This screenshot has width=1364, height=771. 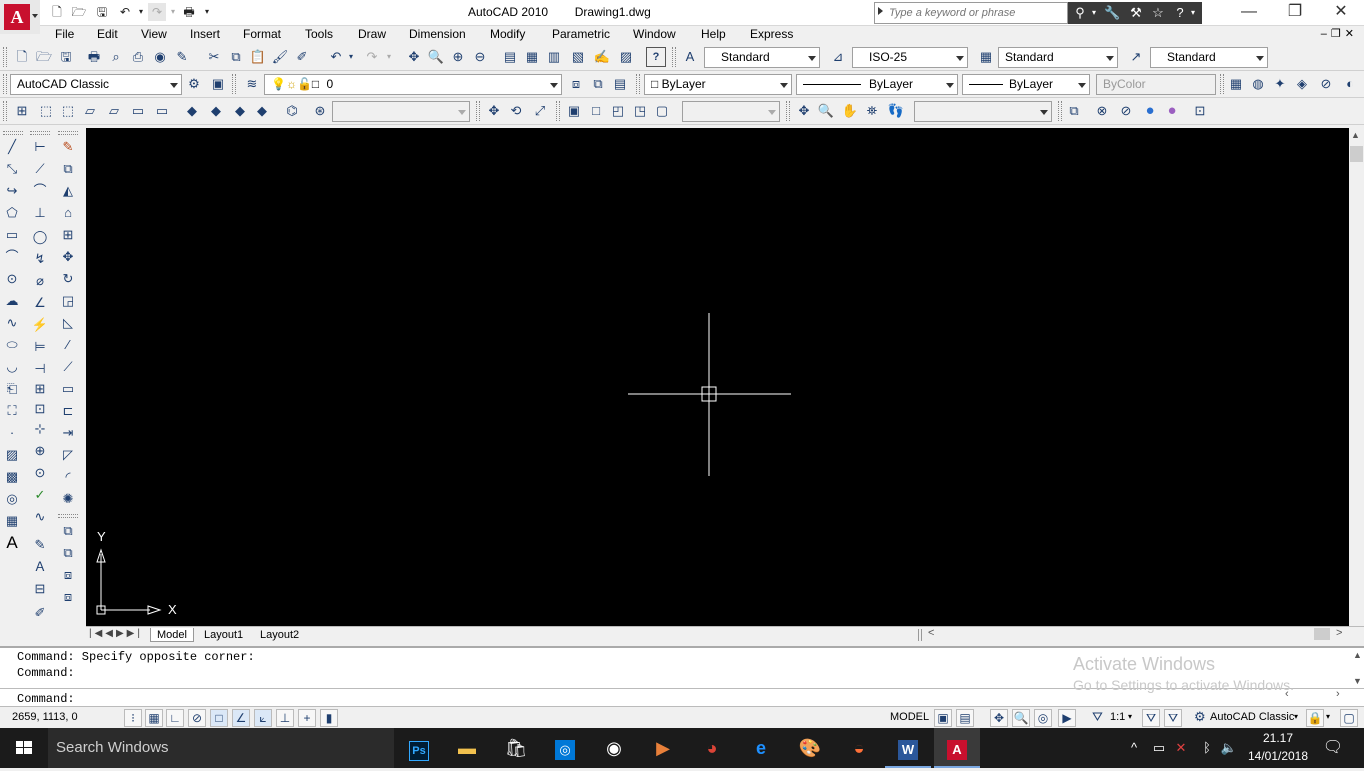 I want to click on ne-iso-view-icon: ◆, so click(x=240, y=111).